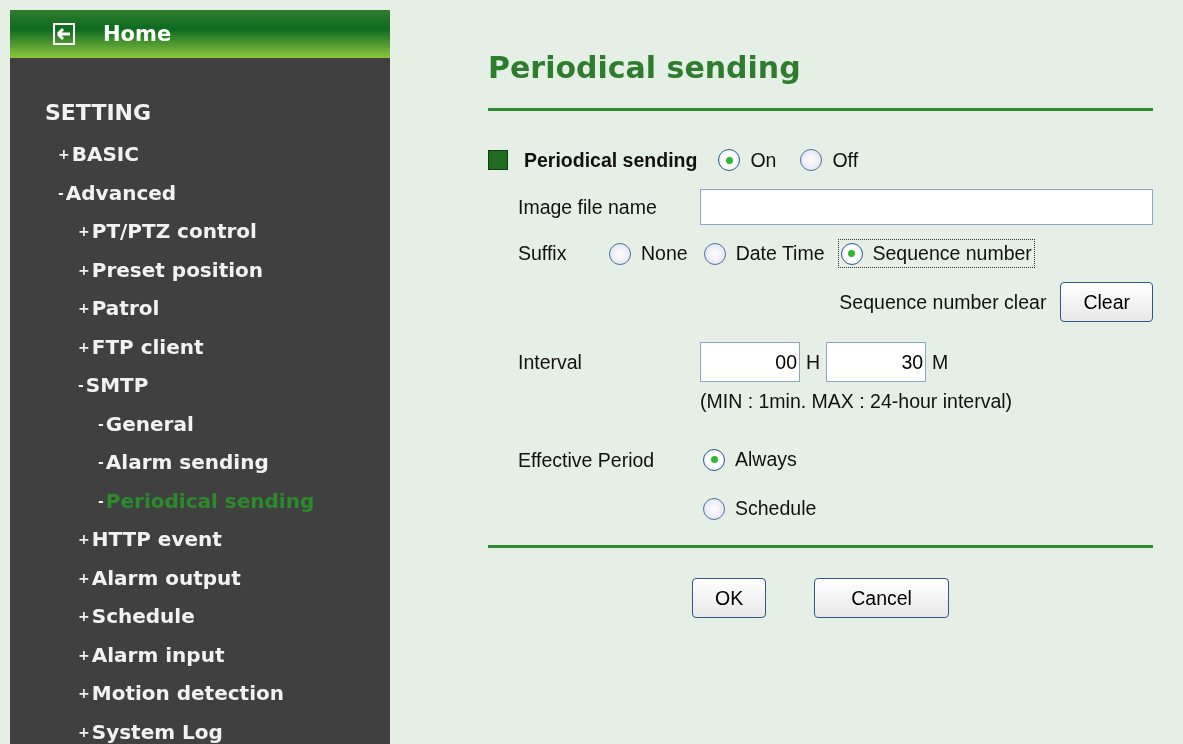  I want to click on sidebar-item: Patrol, so click(125, 308).